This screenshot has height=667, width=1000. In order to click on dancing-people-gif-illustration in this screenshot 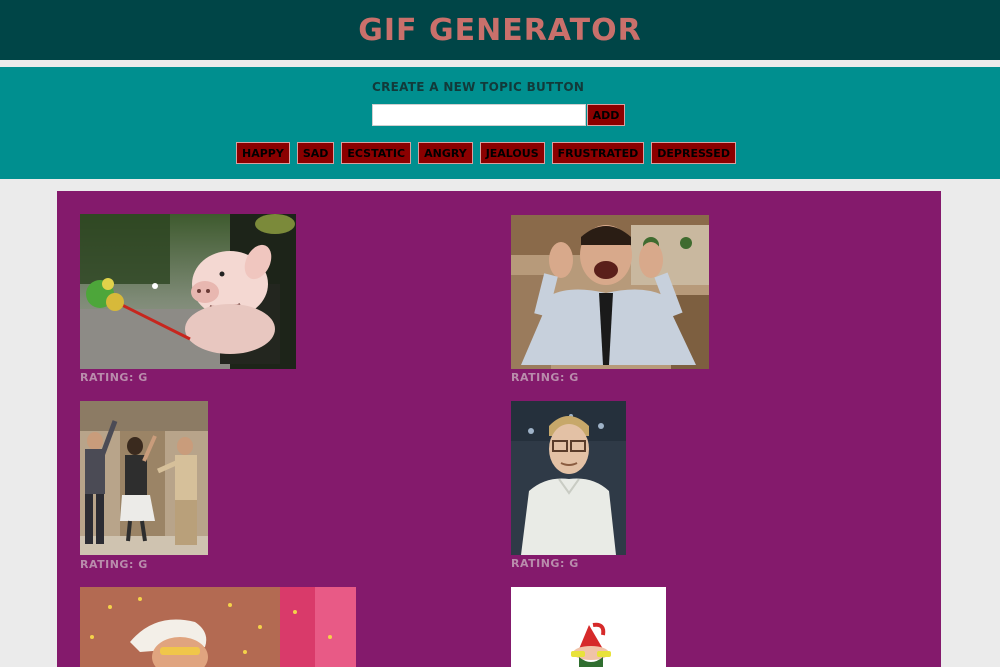, I will do `click(144, 478)`.